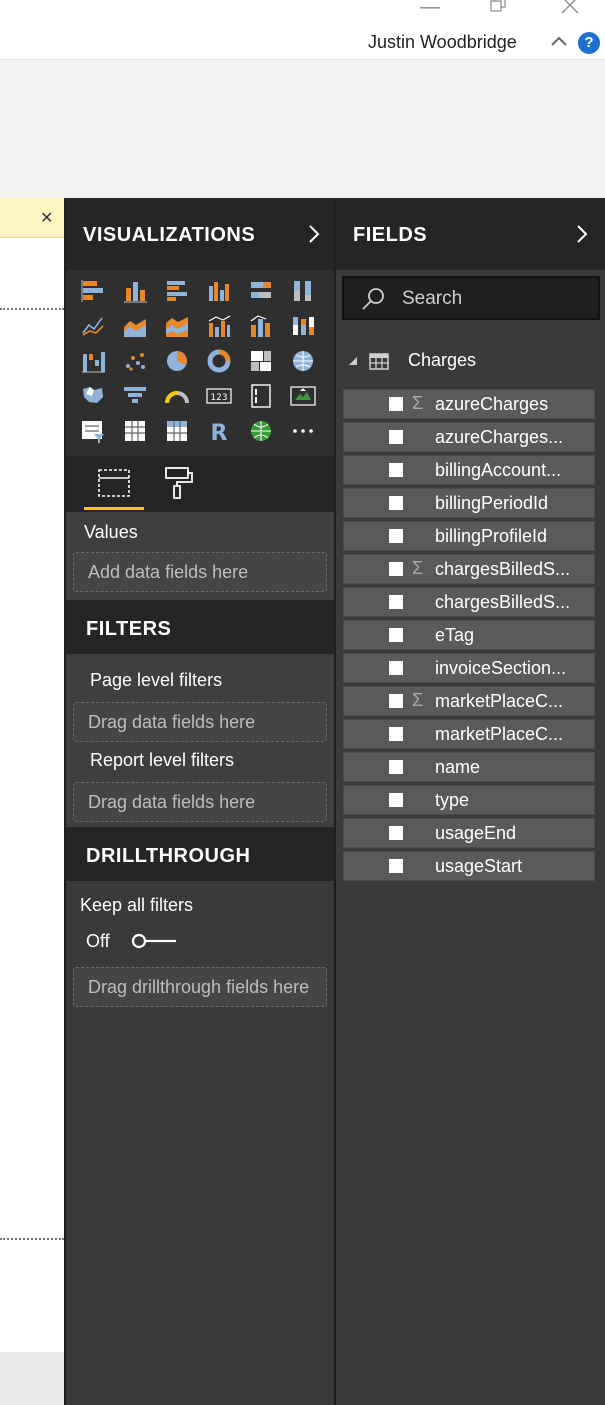  I want to click on card-icon: 123, so click(219, 396).